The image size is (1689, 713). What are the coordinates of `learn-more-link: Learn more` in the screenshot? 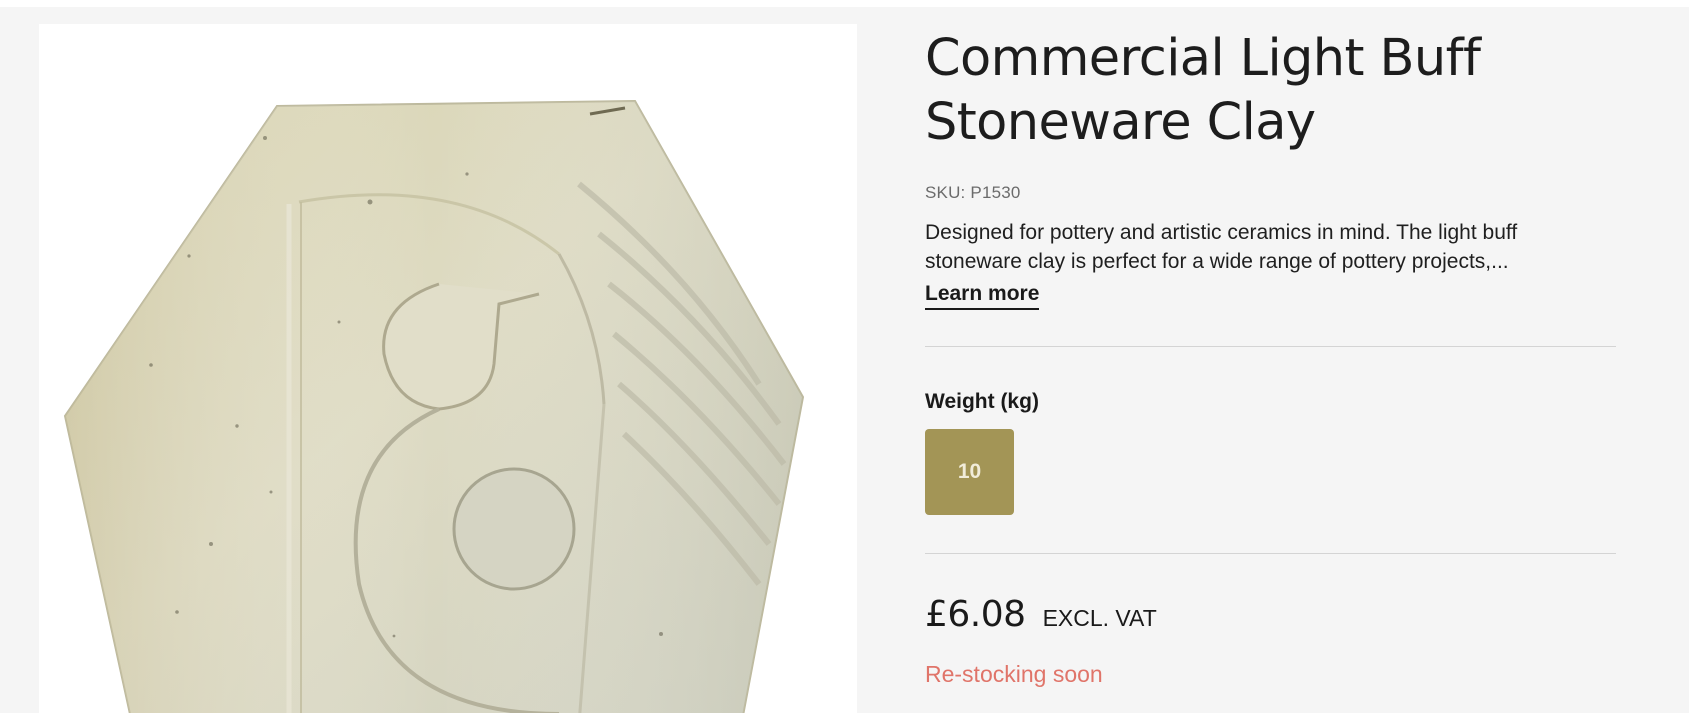 It's located at (982, 296).